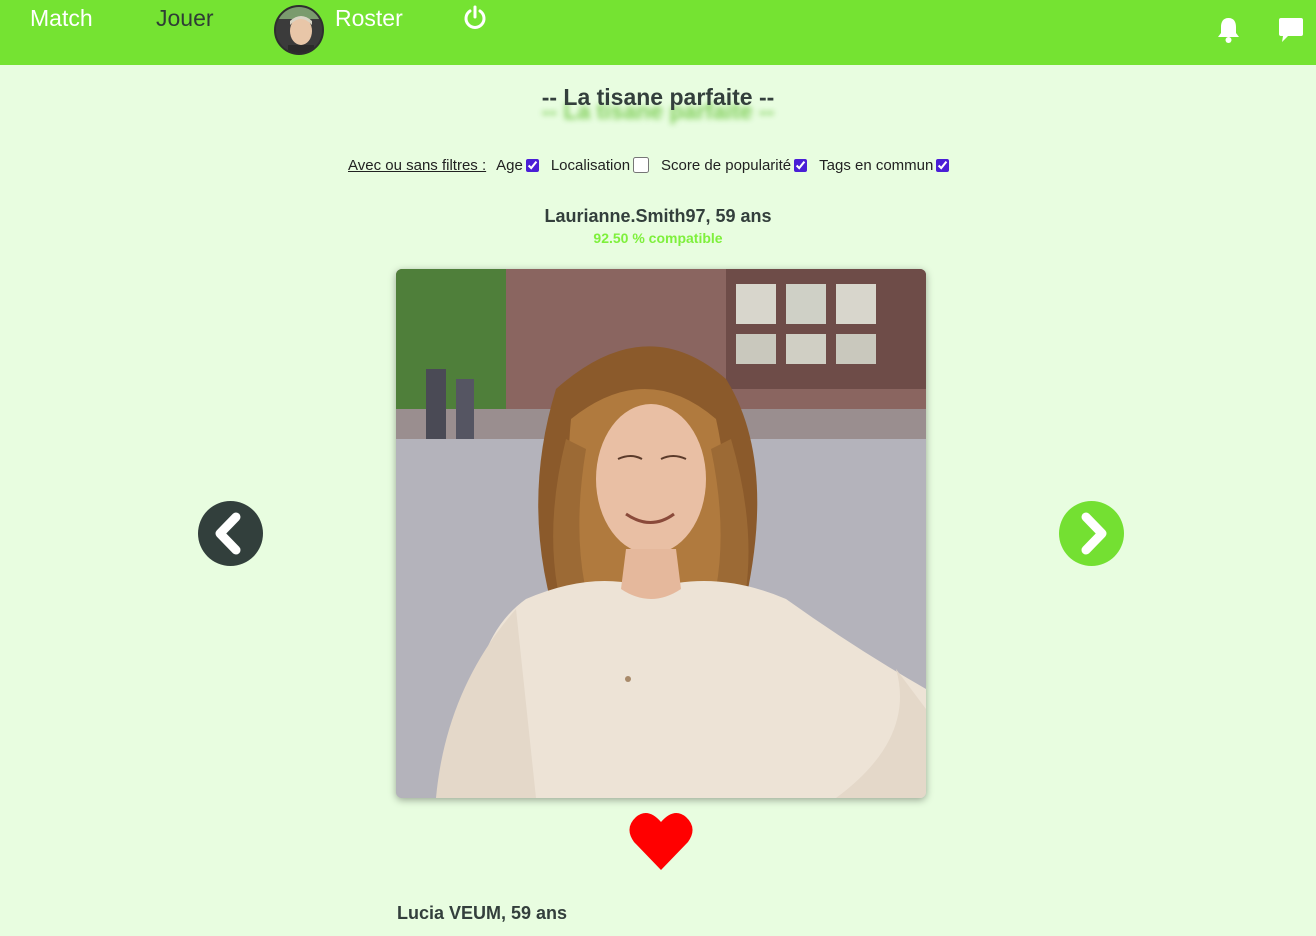 The height and width of the screenshot is (936, 1316). Describe the element at coordinates (532, 165) in the screenshot. I see `filter-age-checkbox` at that location.